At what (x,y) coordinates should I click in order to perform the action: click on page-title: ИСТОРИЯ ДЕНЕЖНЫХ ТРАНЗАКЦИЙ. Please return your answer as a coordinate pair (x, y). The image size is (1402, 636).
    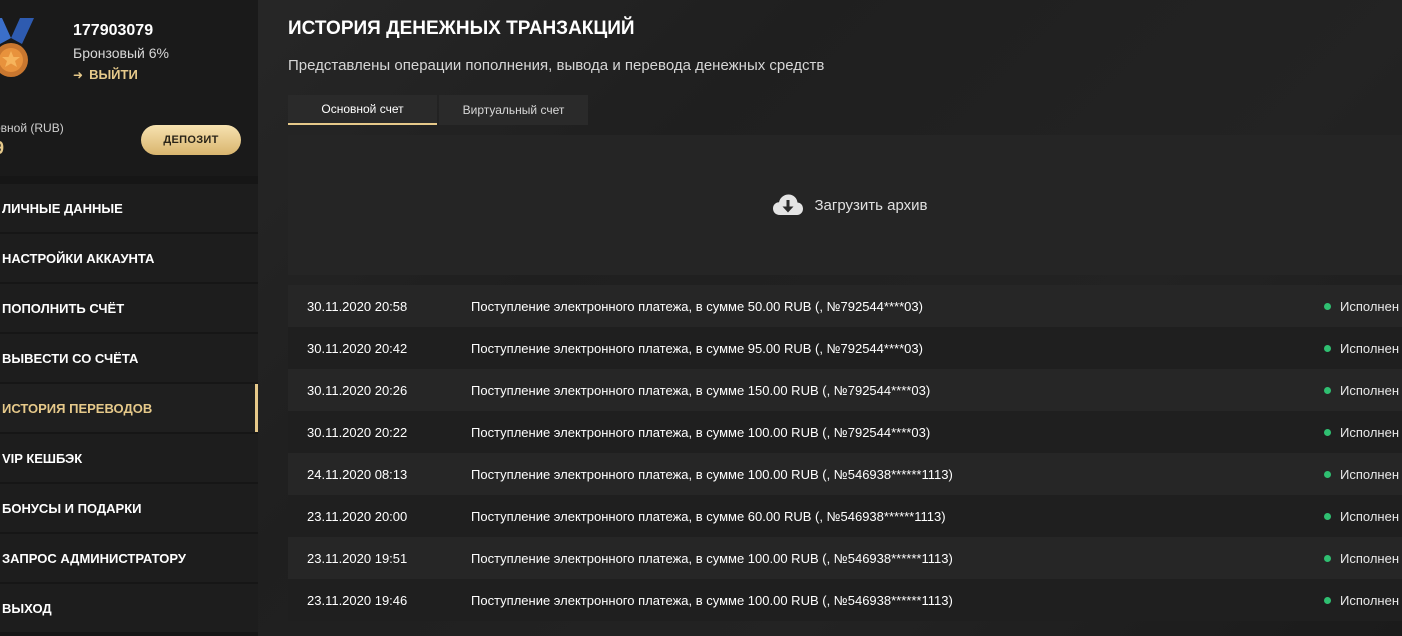
    Looking at the image, I should click on (461, 28).